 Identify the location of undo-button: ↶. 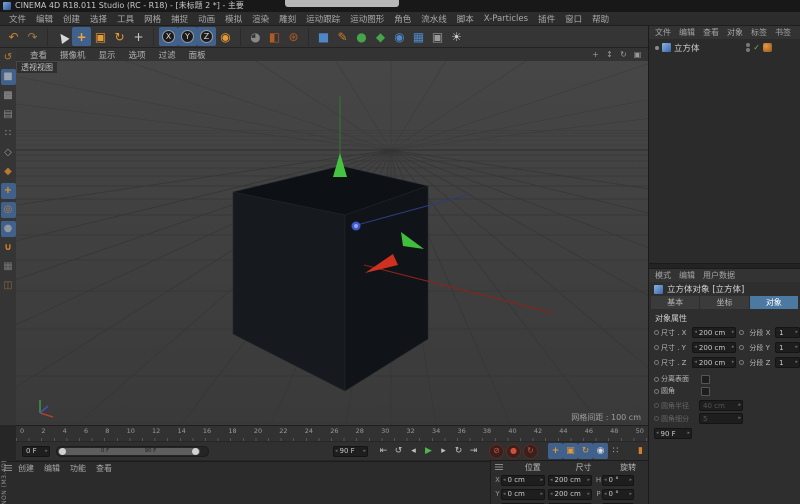
(13, 36).